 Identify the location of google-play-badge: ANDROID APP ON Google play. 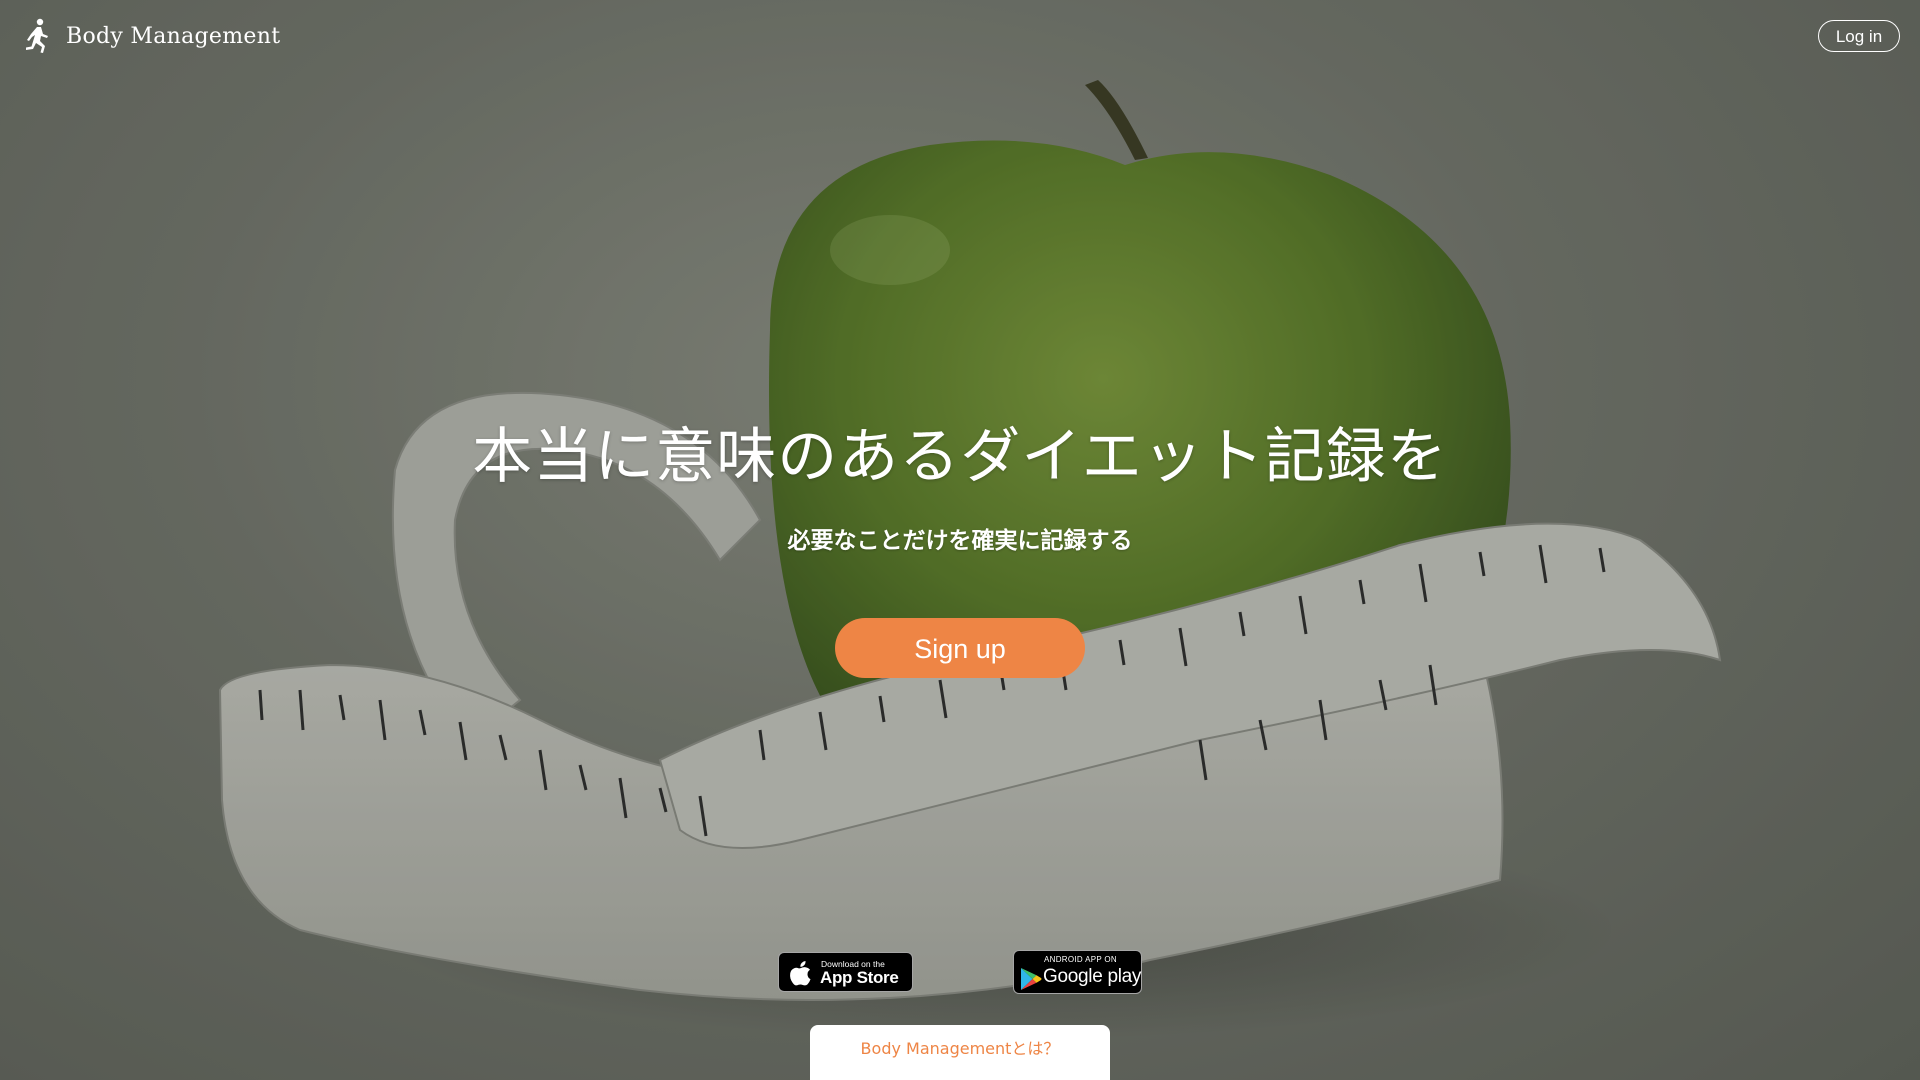
(1077, 972).